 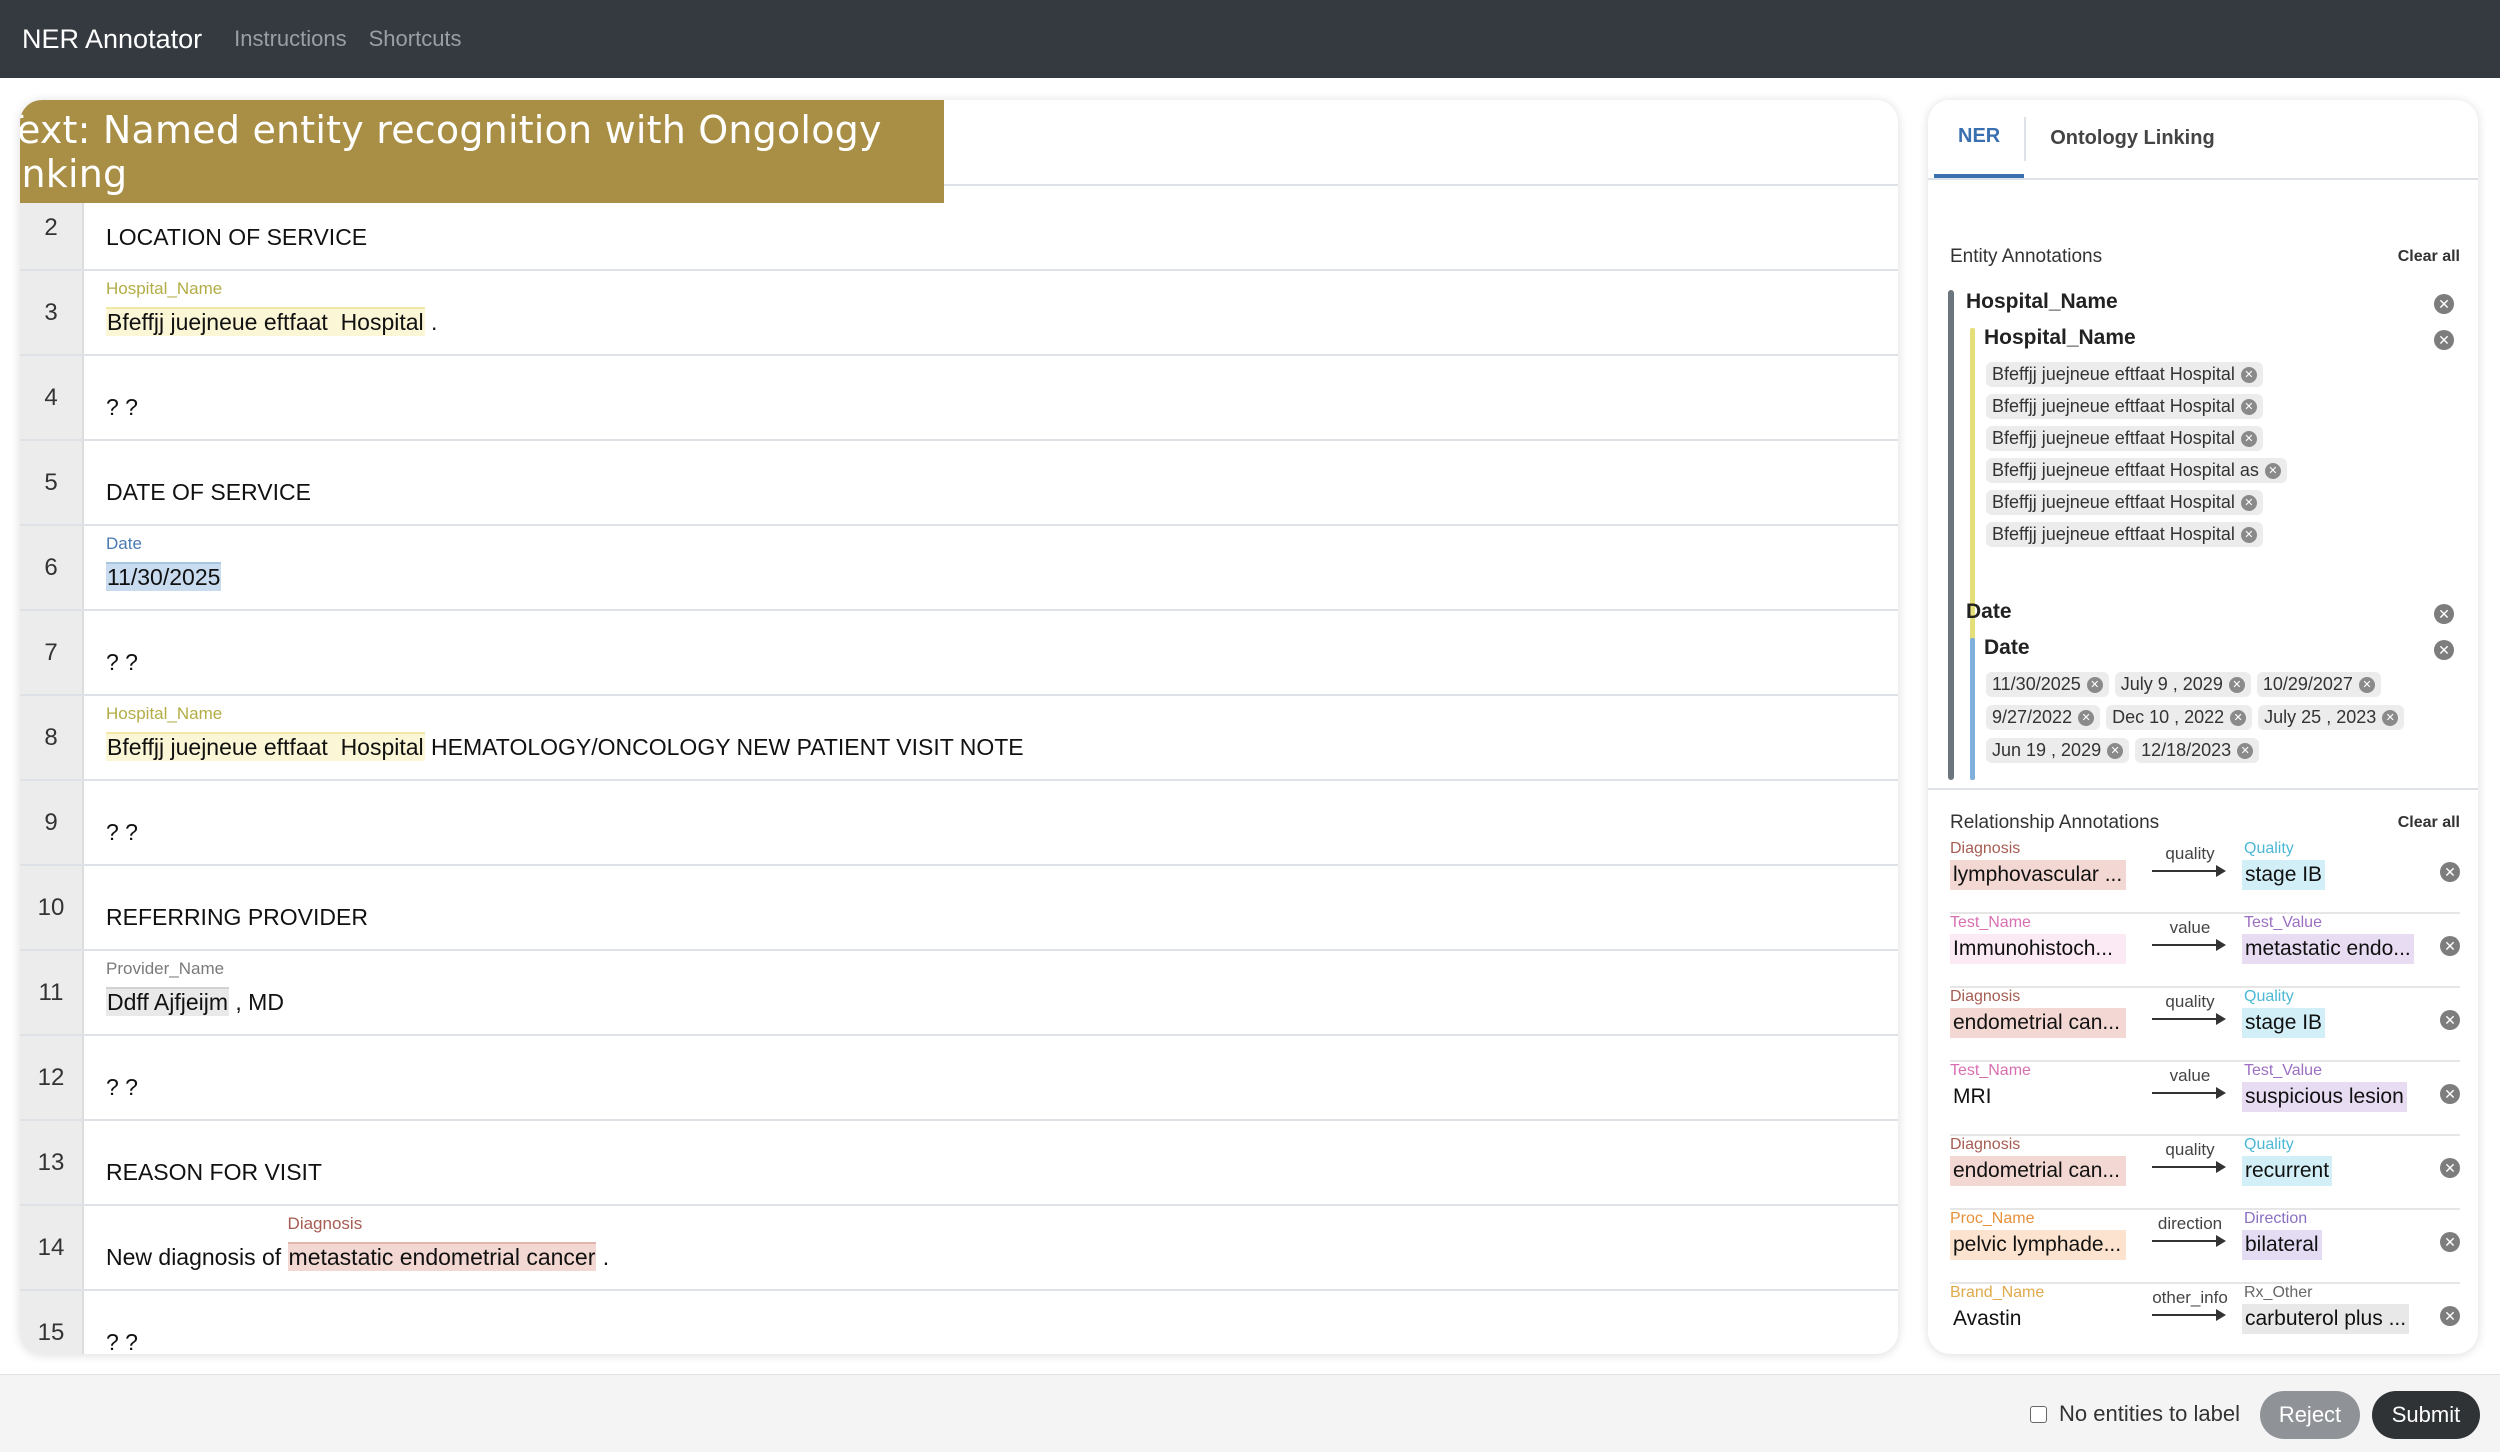 What do you see at coordinates (168, 987) in the screenshot?
I see `entity-span: Provider_Name Ddff Ajfjeijm` at bounding box center [168, 987].